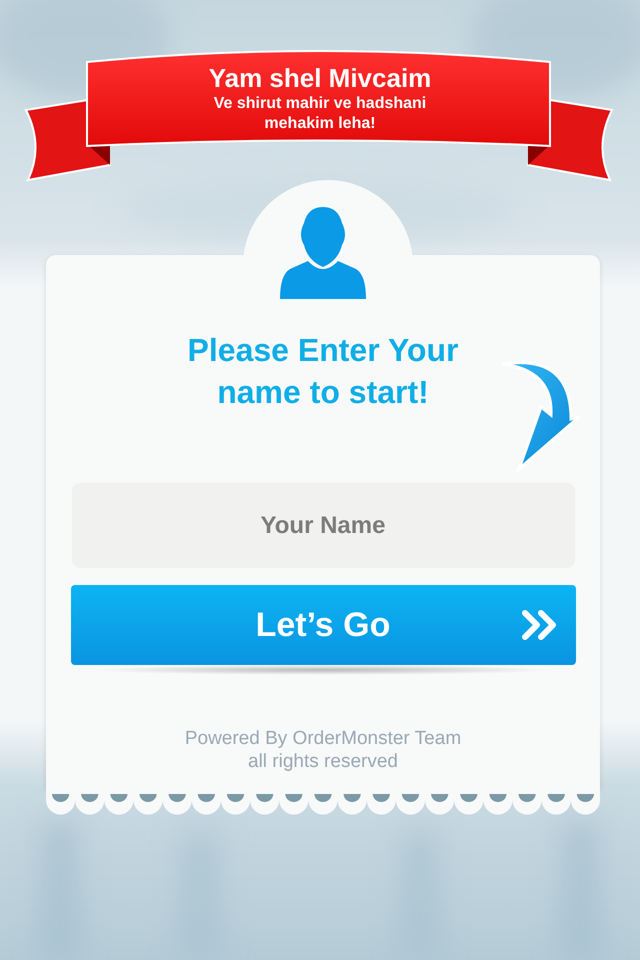 The width and height of the screenshot is (640, 960). I want to click on footer-text: all rights reserved, so click(323, 761).